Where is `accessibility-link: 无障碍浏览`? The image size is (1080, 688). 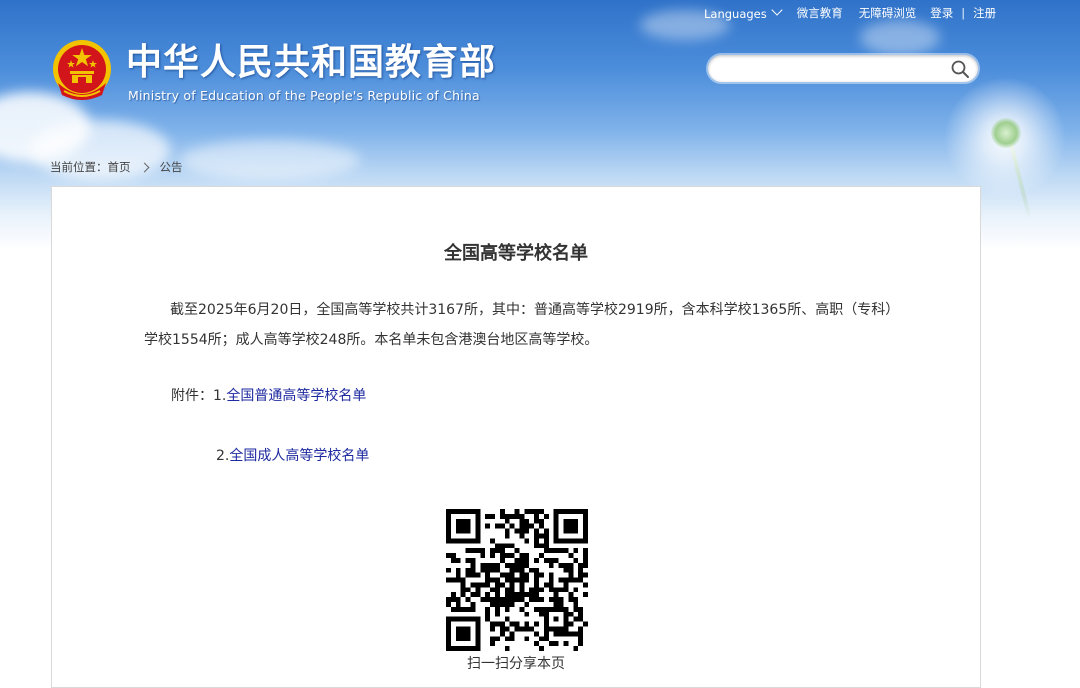 accessibility-link: 无障碍浏览 is located at coordinates (888, 13).